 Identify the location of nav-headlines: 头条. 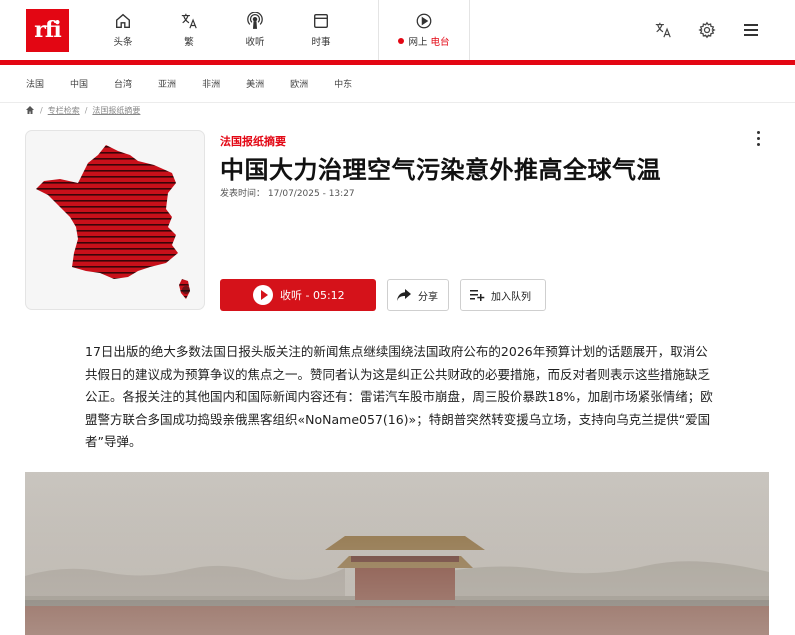
(123, 30).